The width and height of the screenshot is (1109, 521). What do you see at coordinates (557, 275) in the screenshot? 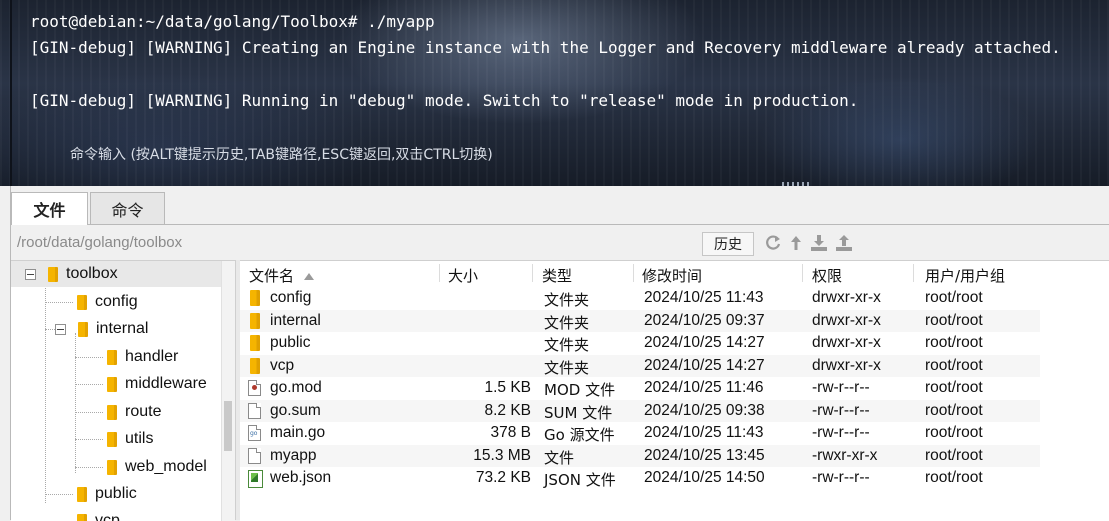
I see `column-header-type: 类型` at bounding box center [557, 275].